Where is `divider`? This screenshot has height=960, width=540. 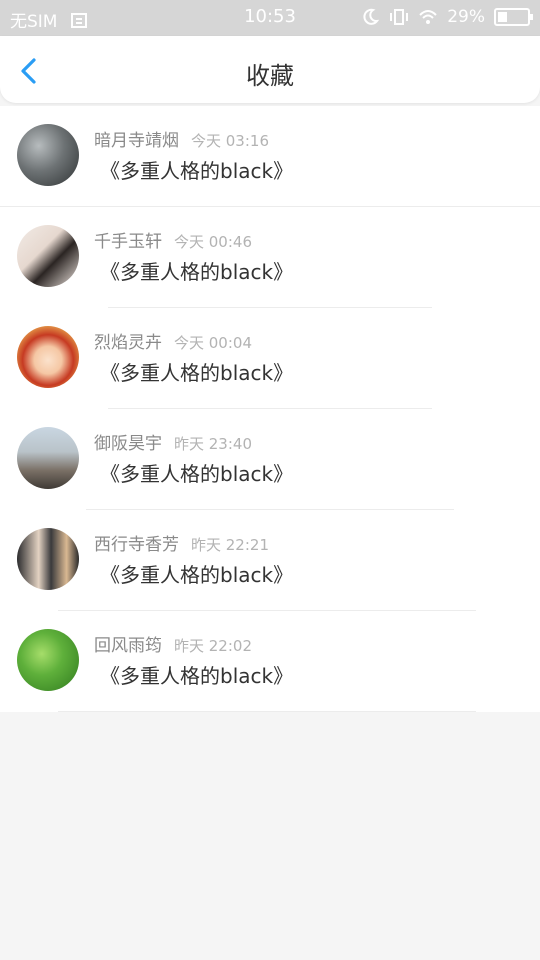
divider is located at coordinates (267, 711).